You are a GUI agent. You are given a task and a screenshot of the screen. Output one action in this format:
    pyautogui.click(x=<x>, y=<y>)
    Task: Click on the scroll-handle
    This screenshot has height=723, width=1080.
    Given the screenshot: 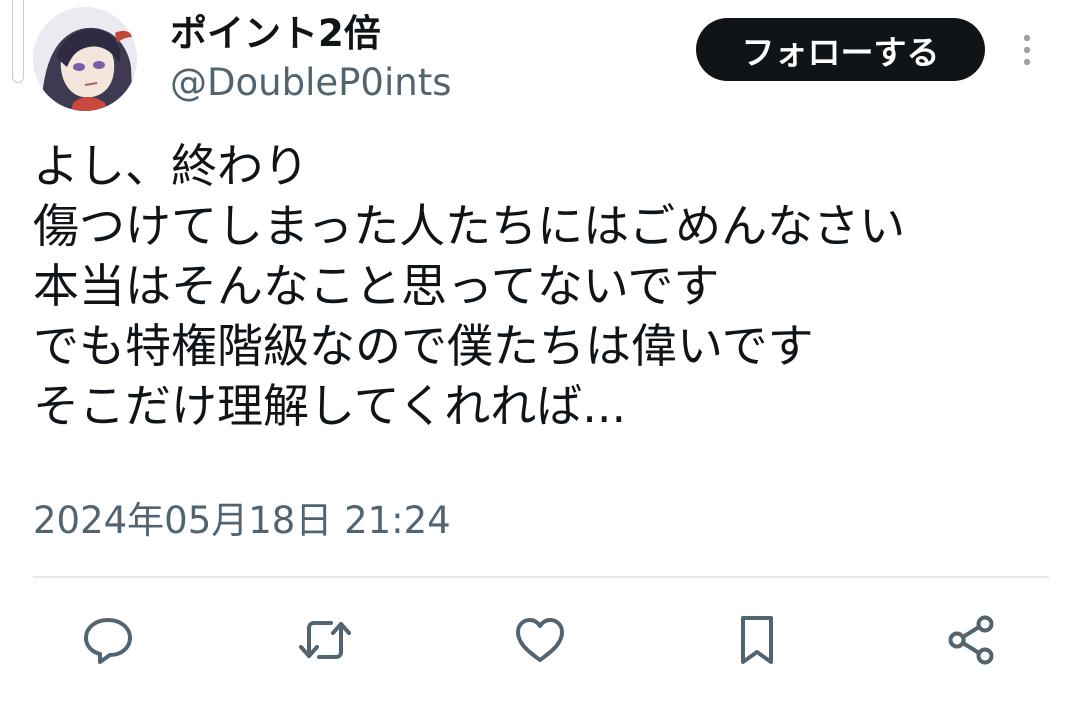 What is the action you would take?
    pyautogui.click(x=18, y=41)
    